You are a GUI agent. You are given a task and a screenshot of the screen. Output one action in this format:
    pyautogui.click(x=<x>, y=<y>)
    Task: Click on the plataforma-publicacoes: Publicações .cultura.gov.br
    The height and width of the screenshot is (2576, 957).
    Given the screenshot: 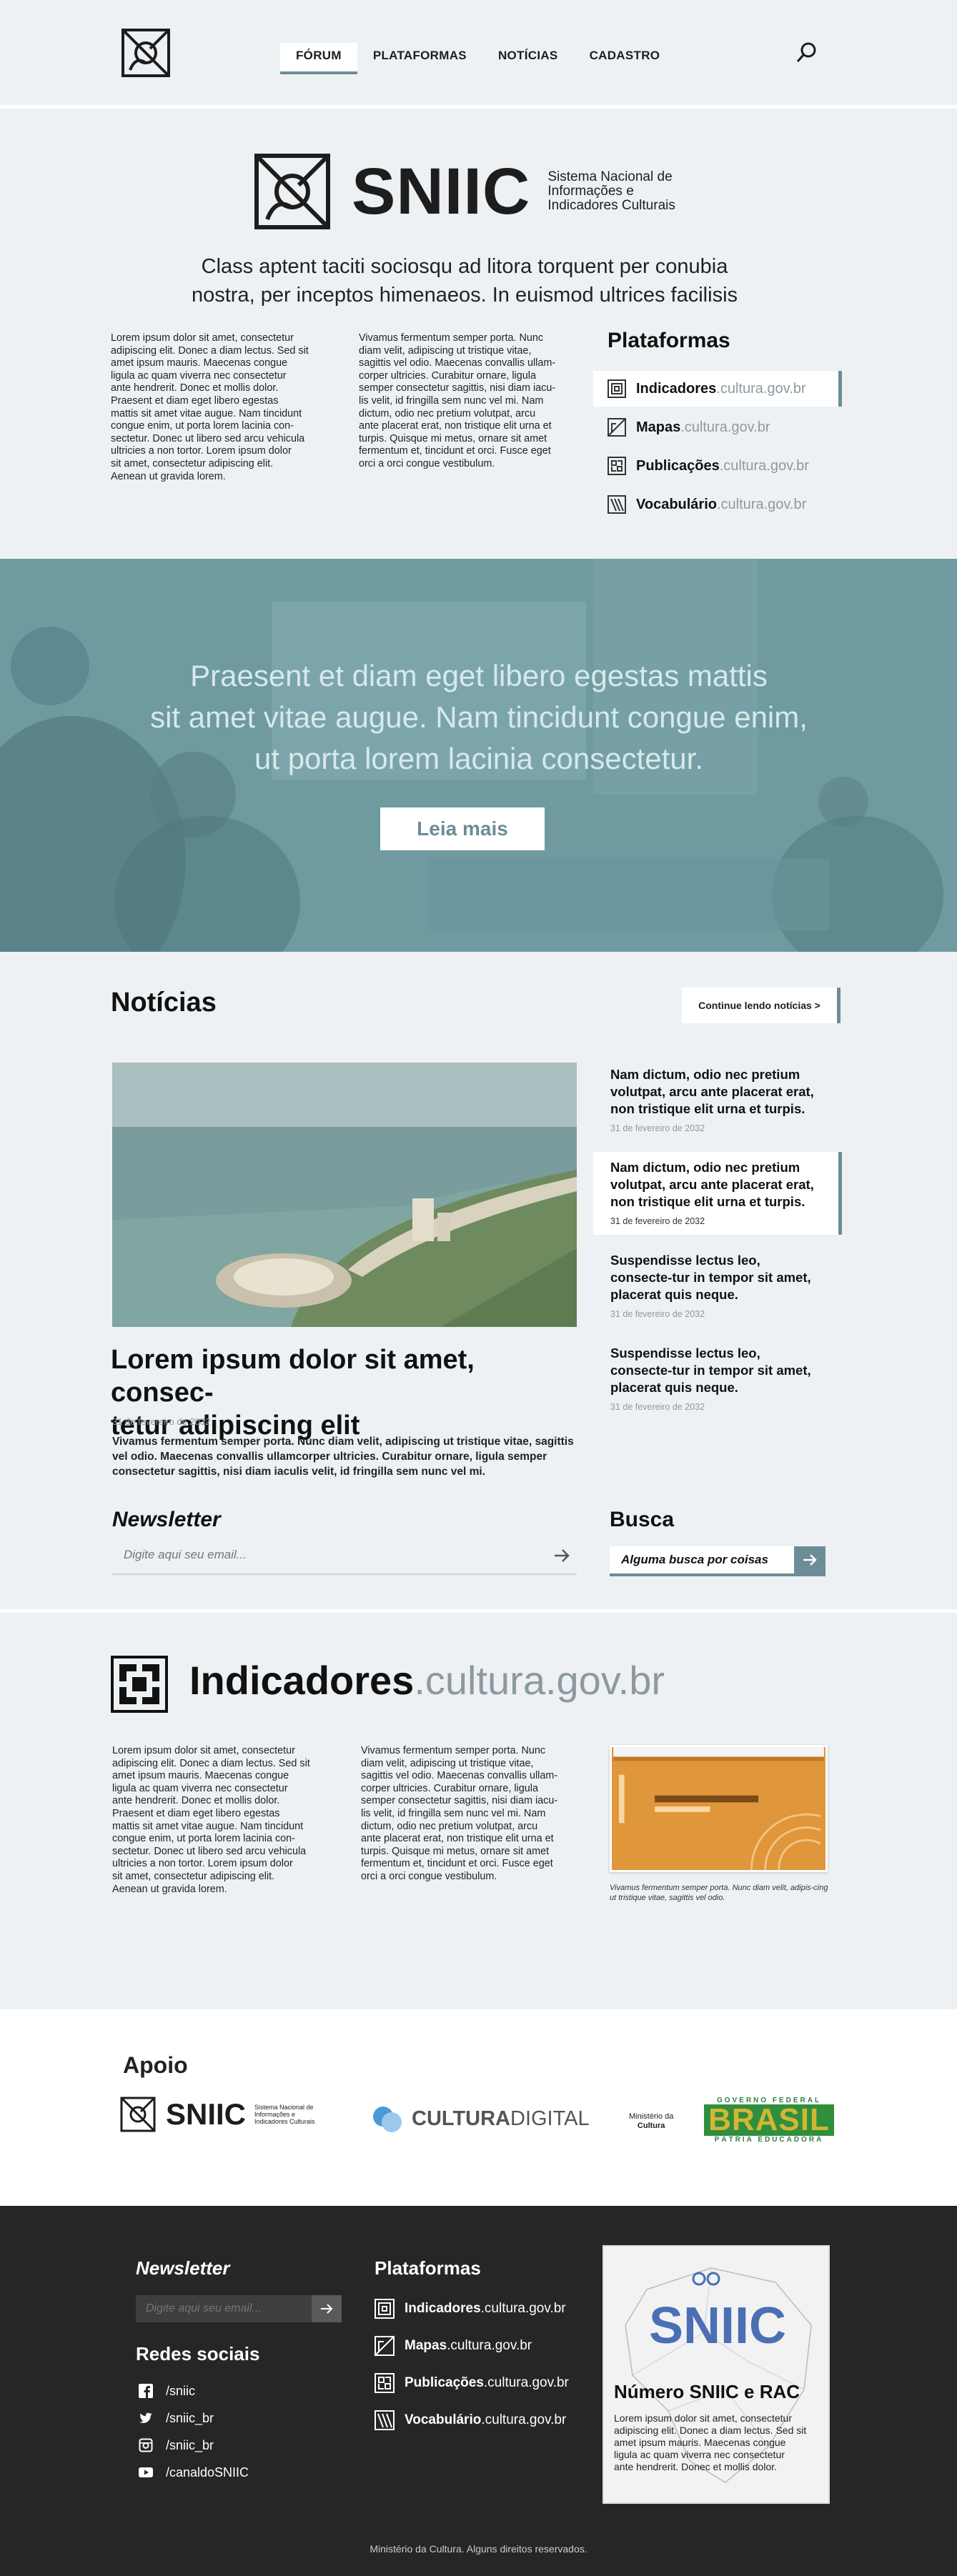 What is the action you would take?
    pyautogui.click(x=717, y=466)
    